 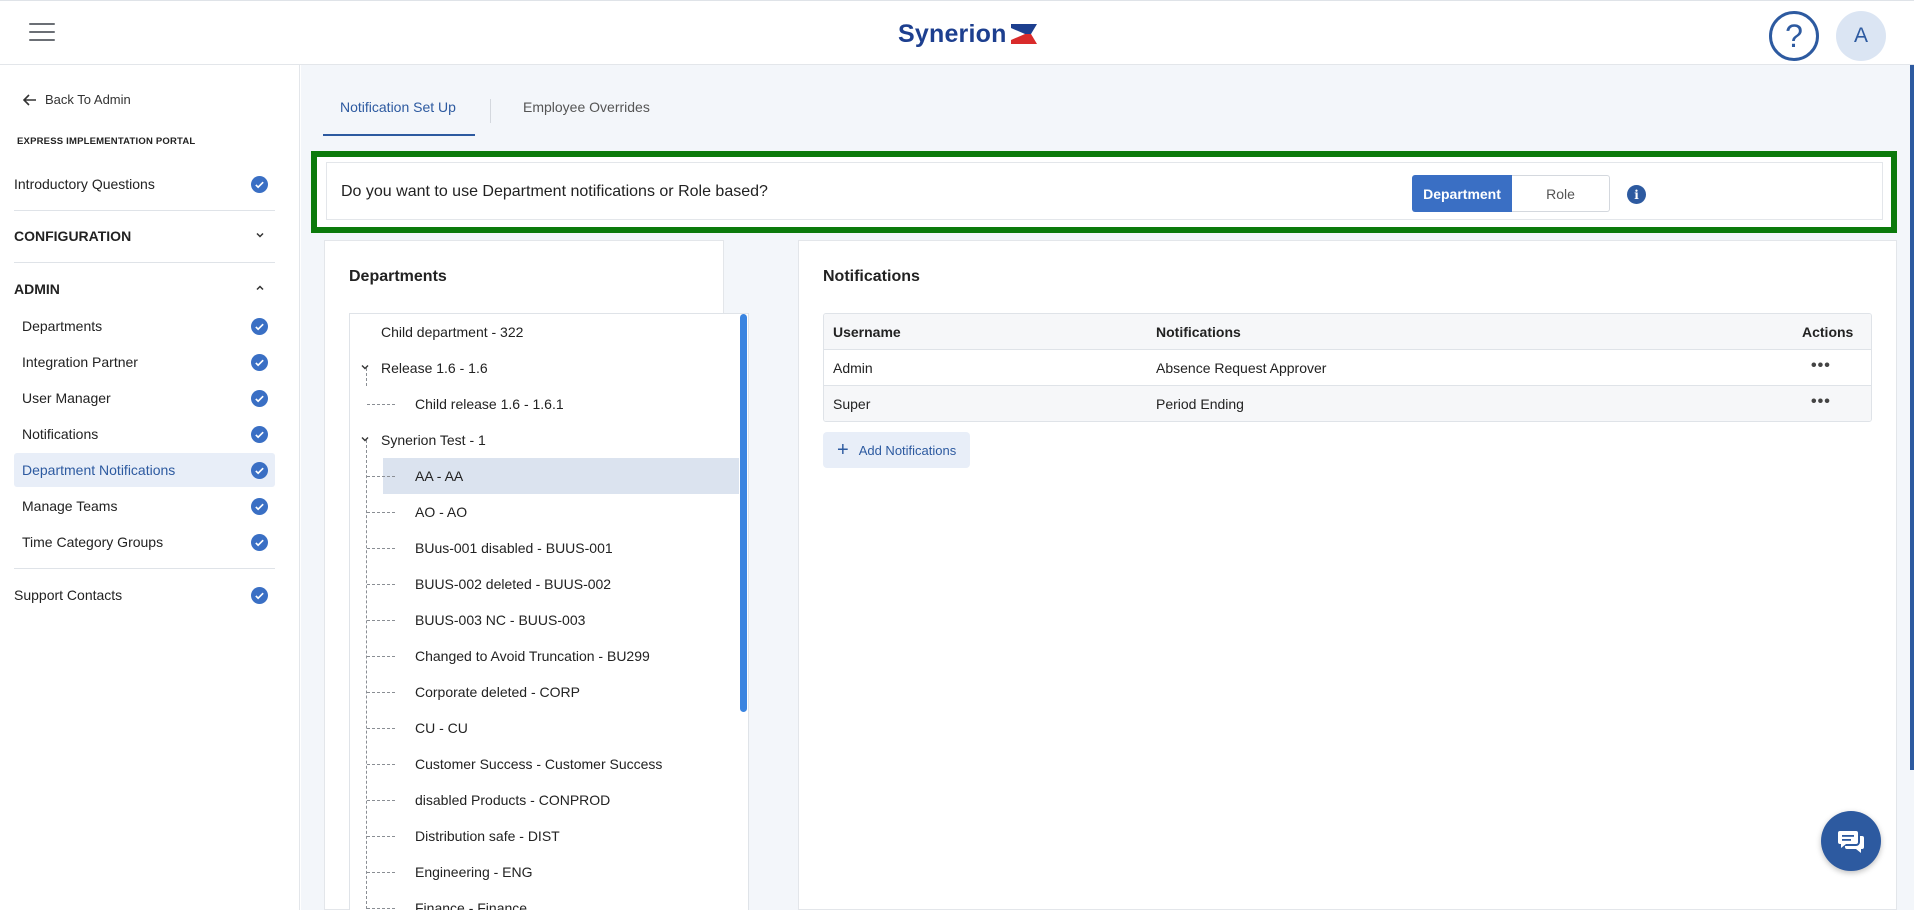 I want to click on sidebar-item-label: Manage Teams, so click(x=70, y=506).